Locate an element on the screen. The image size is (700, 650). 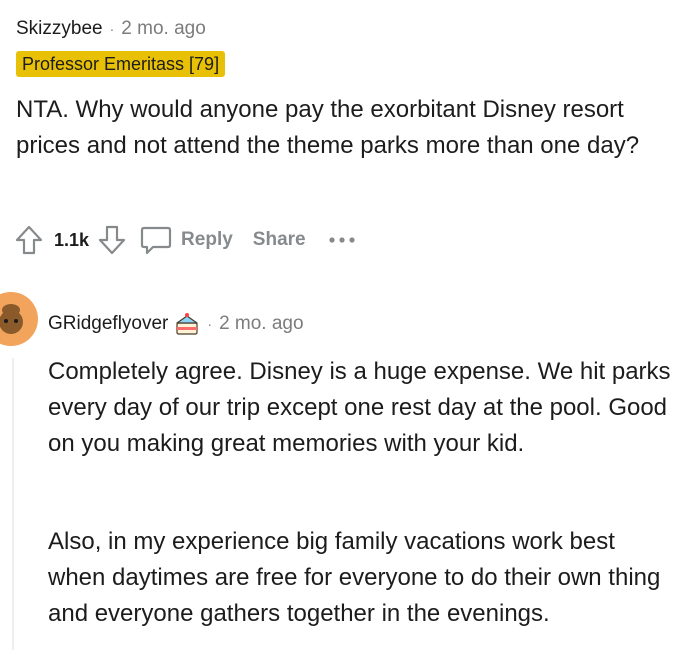
comment-meta: Skizzybee · 2 mo. ago is located at coordinates (111, 29).